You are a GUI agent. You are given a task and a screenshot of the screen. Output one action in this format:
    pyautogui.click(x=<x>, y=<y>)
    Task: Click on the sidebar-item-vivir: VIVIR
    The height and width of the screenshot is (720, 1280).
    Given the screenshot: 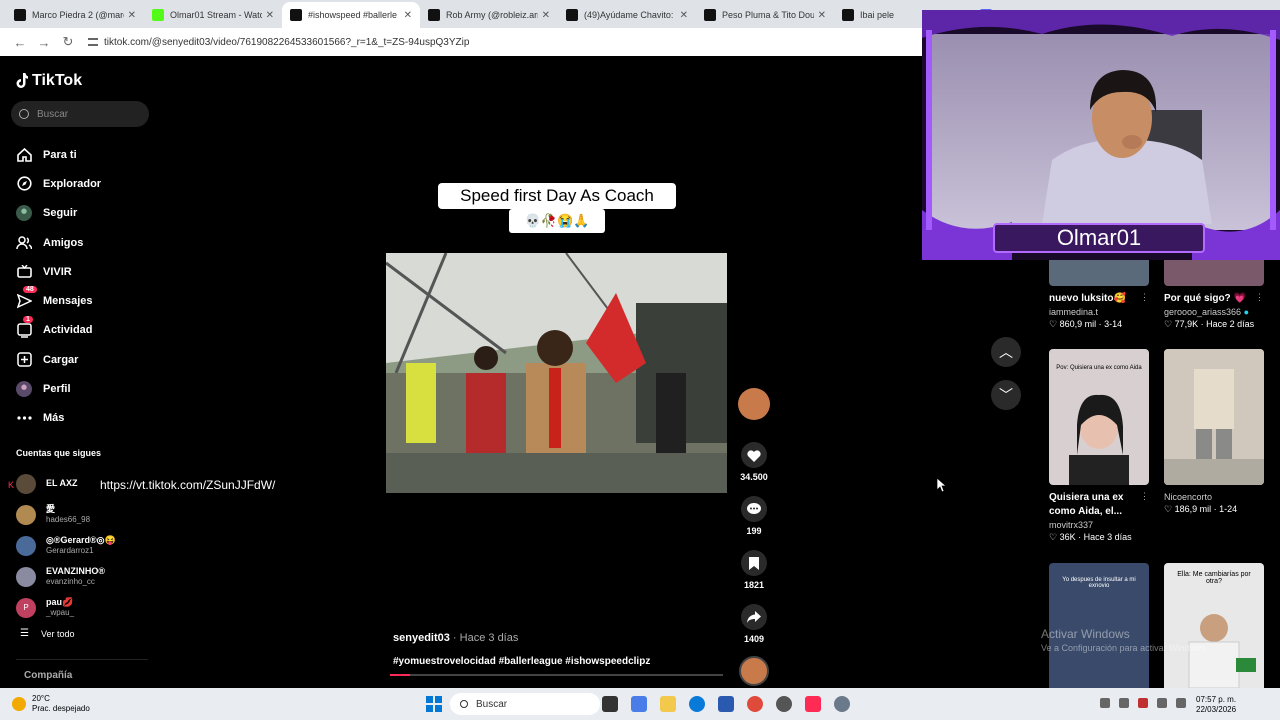 What is the action you would take?
    pyautogui.click(x=58, y=271)
    